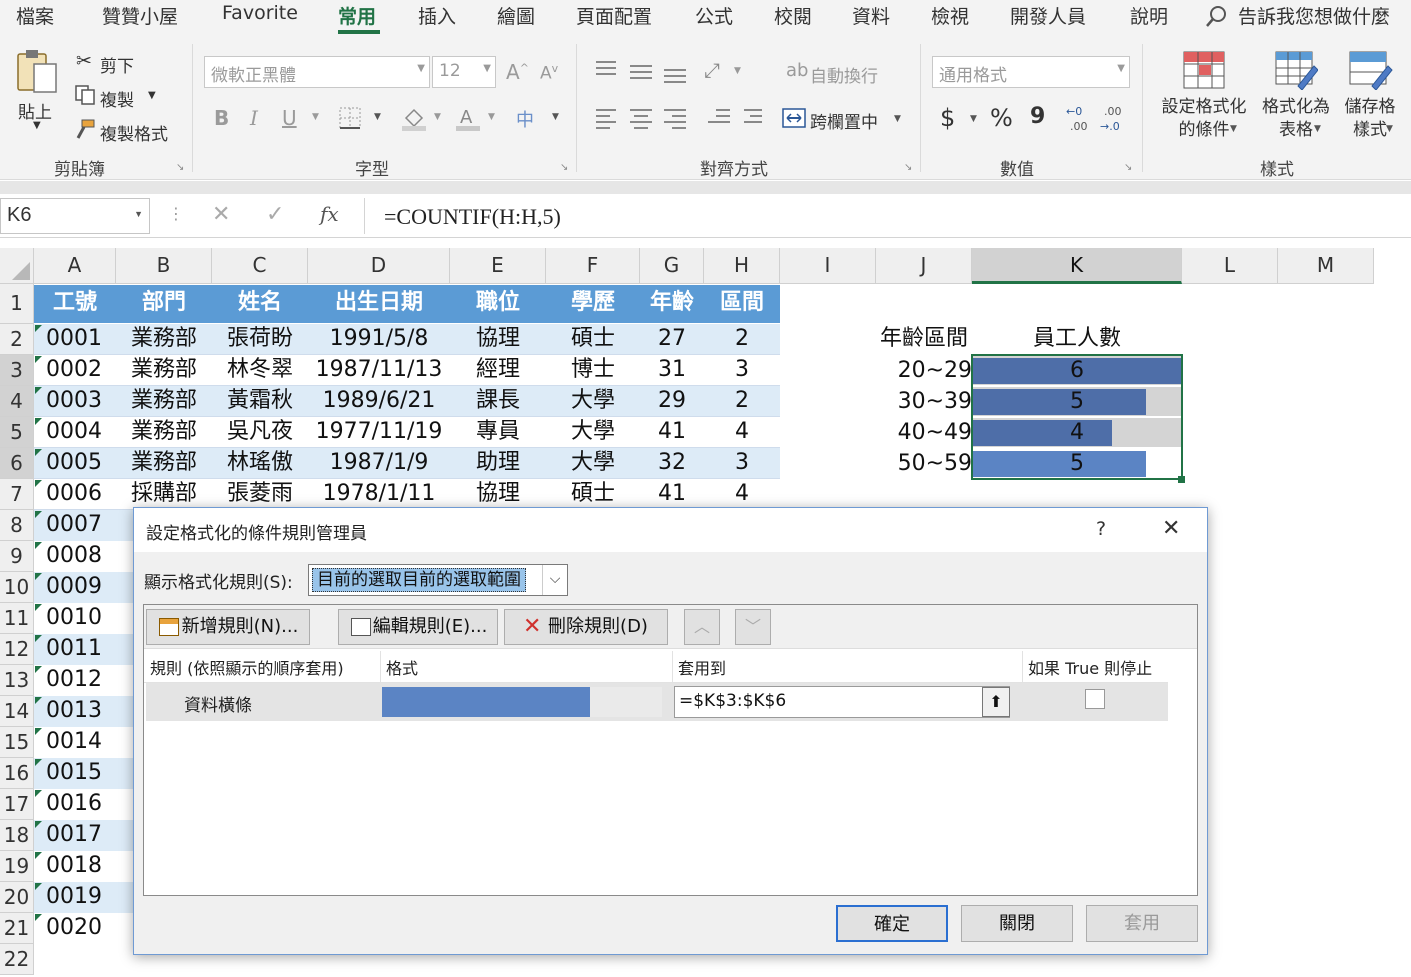 Image resolution: width=1411 pixels, height=977 pixels. I want to click on row-header-17: 17, so click(17, 804).